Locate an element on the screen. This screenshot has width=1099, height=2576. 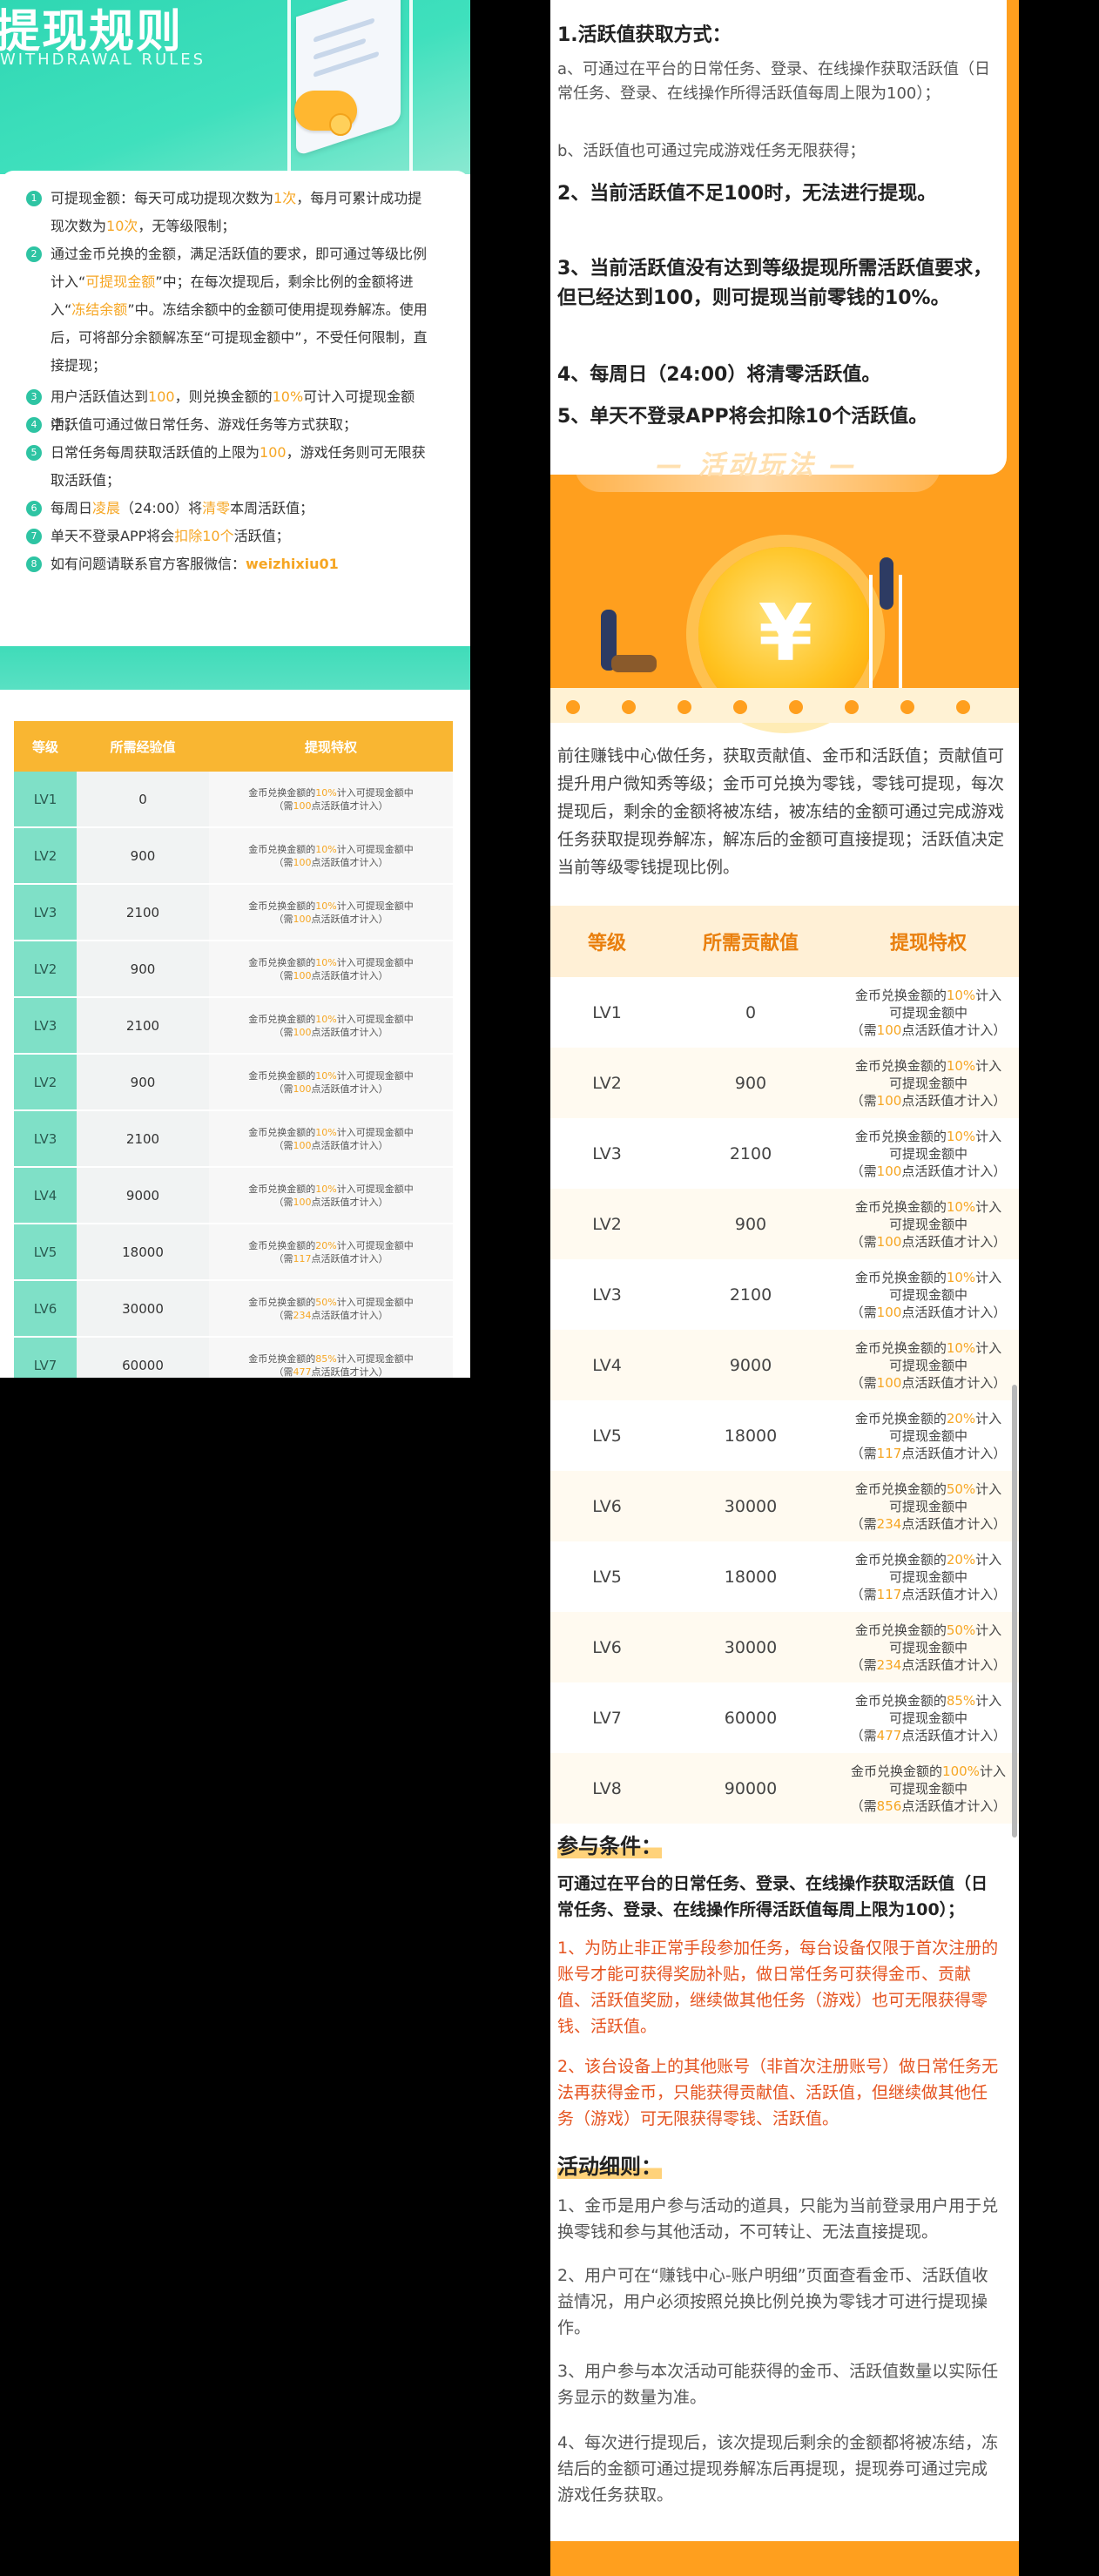
rule-text-part: （24:00）将 is located at coordinates (161, 508).